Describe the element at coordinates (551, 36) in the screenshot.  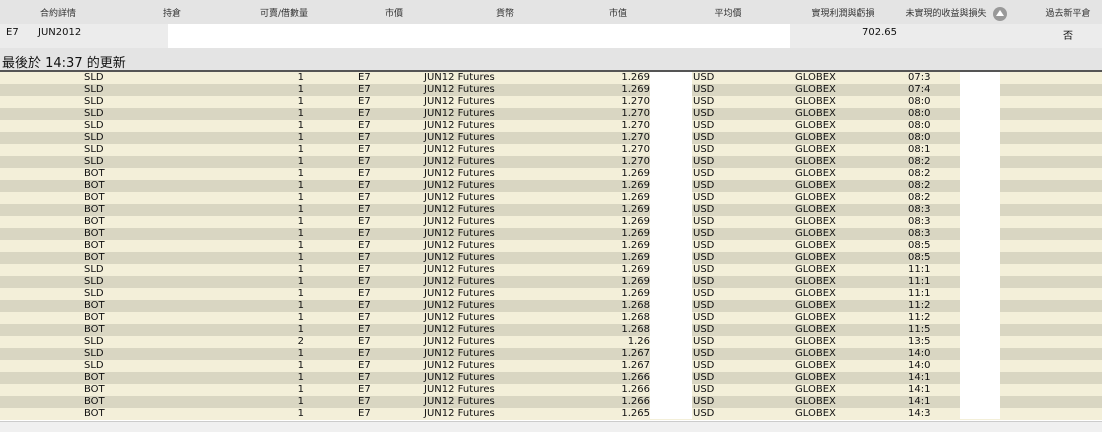
I see `position-summary-row: E7 JUN2012 702.65 否` at that location.